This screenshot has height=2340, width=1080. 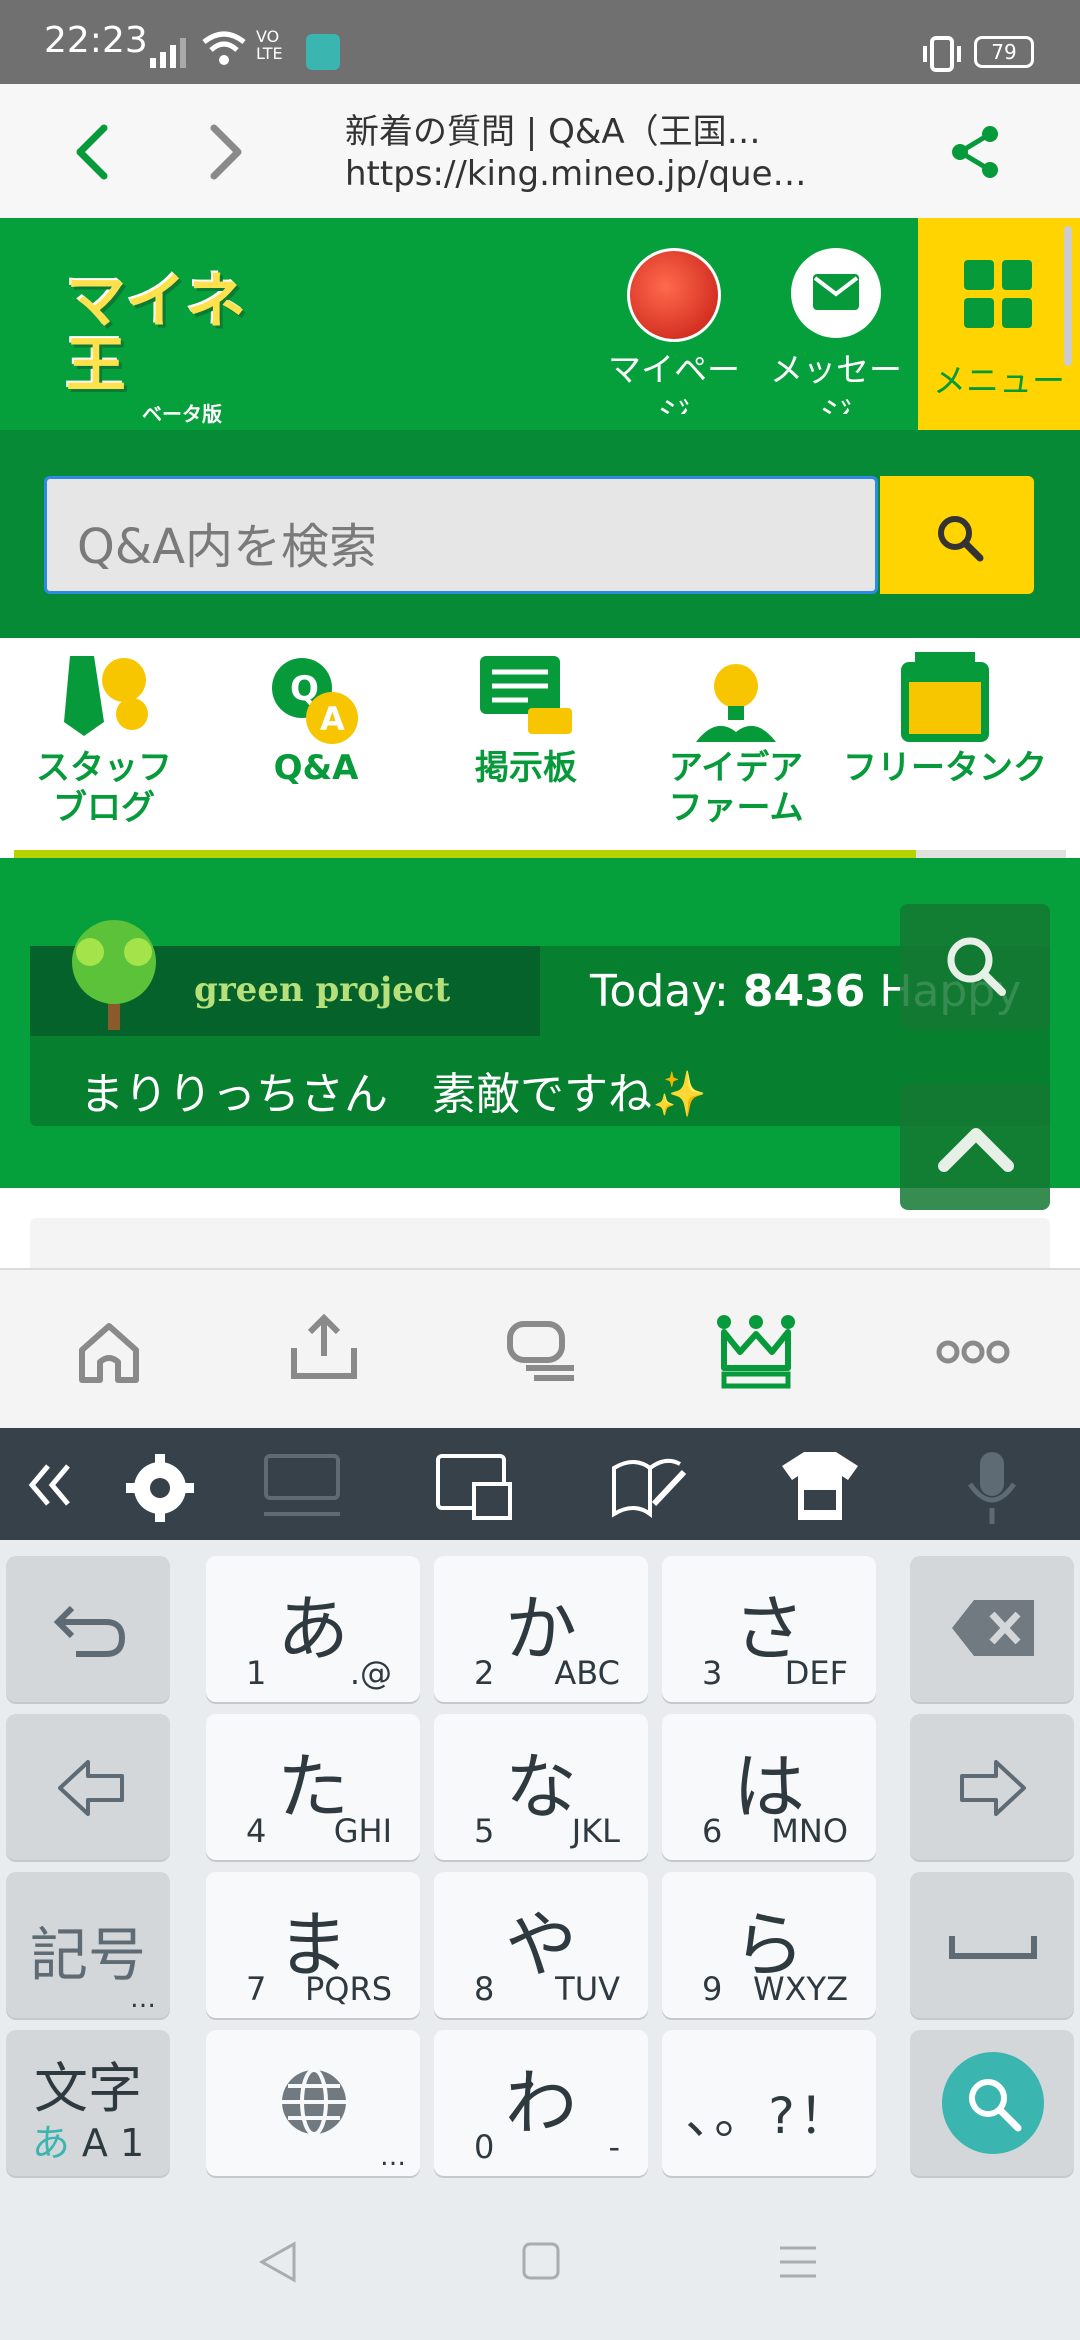 I want to click on cursor-left-key, so click(x=88, y=1787).